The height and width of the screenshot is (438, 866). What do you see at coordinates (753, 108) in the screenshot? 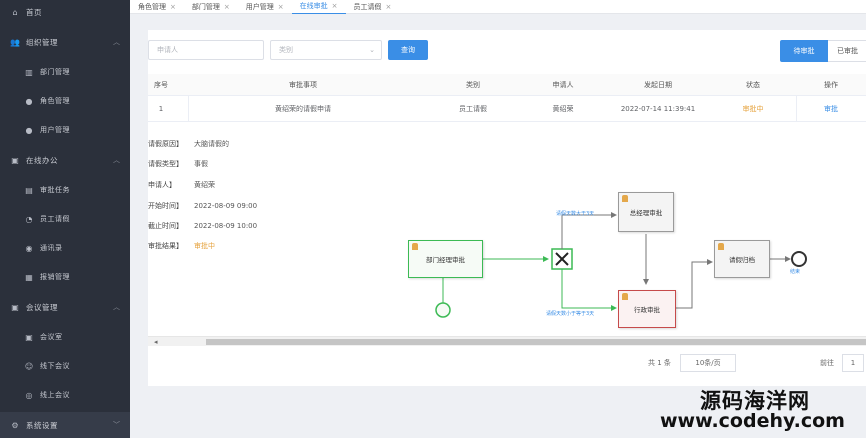
I see `status-badge: 审批中` at bounding box center [753, 108].